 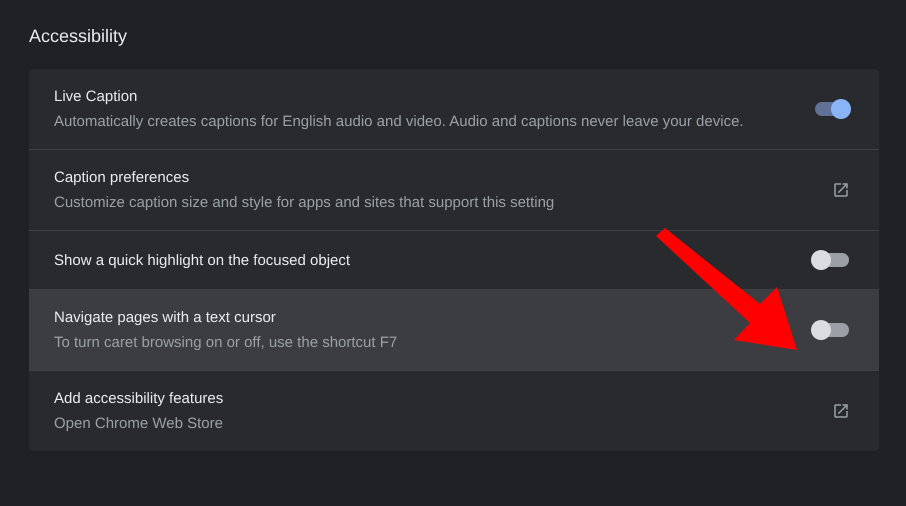 What do you see at coordinates (832, 109) in the screenshot?
I see `toggle-switch` at bounding box center [832, 109].